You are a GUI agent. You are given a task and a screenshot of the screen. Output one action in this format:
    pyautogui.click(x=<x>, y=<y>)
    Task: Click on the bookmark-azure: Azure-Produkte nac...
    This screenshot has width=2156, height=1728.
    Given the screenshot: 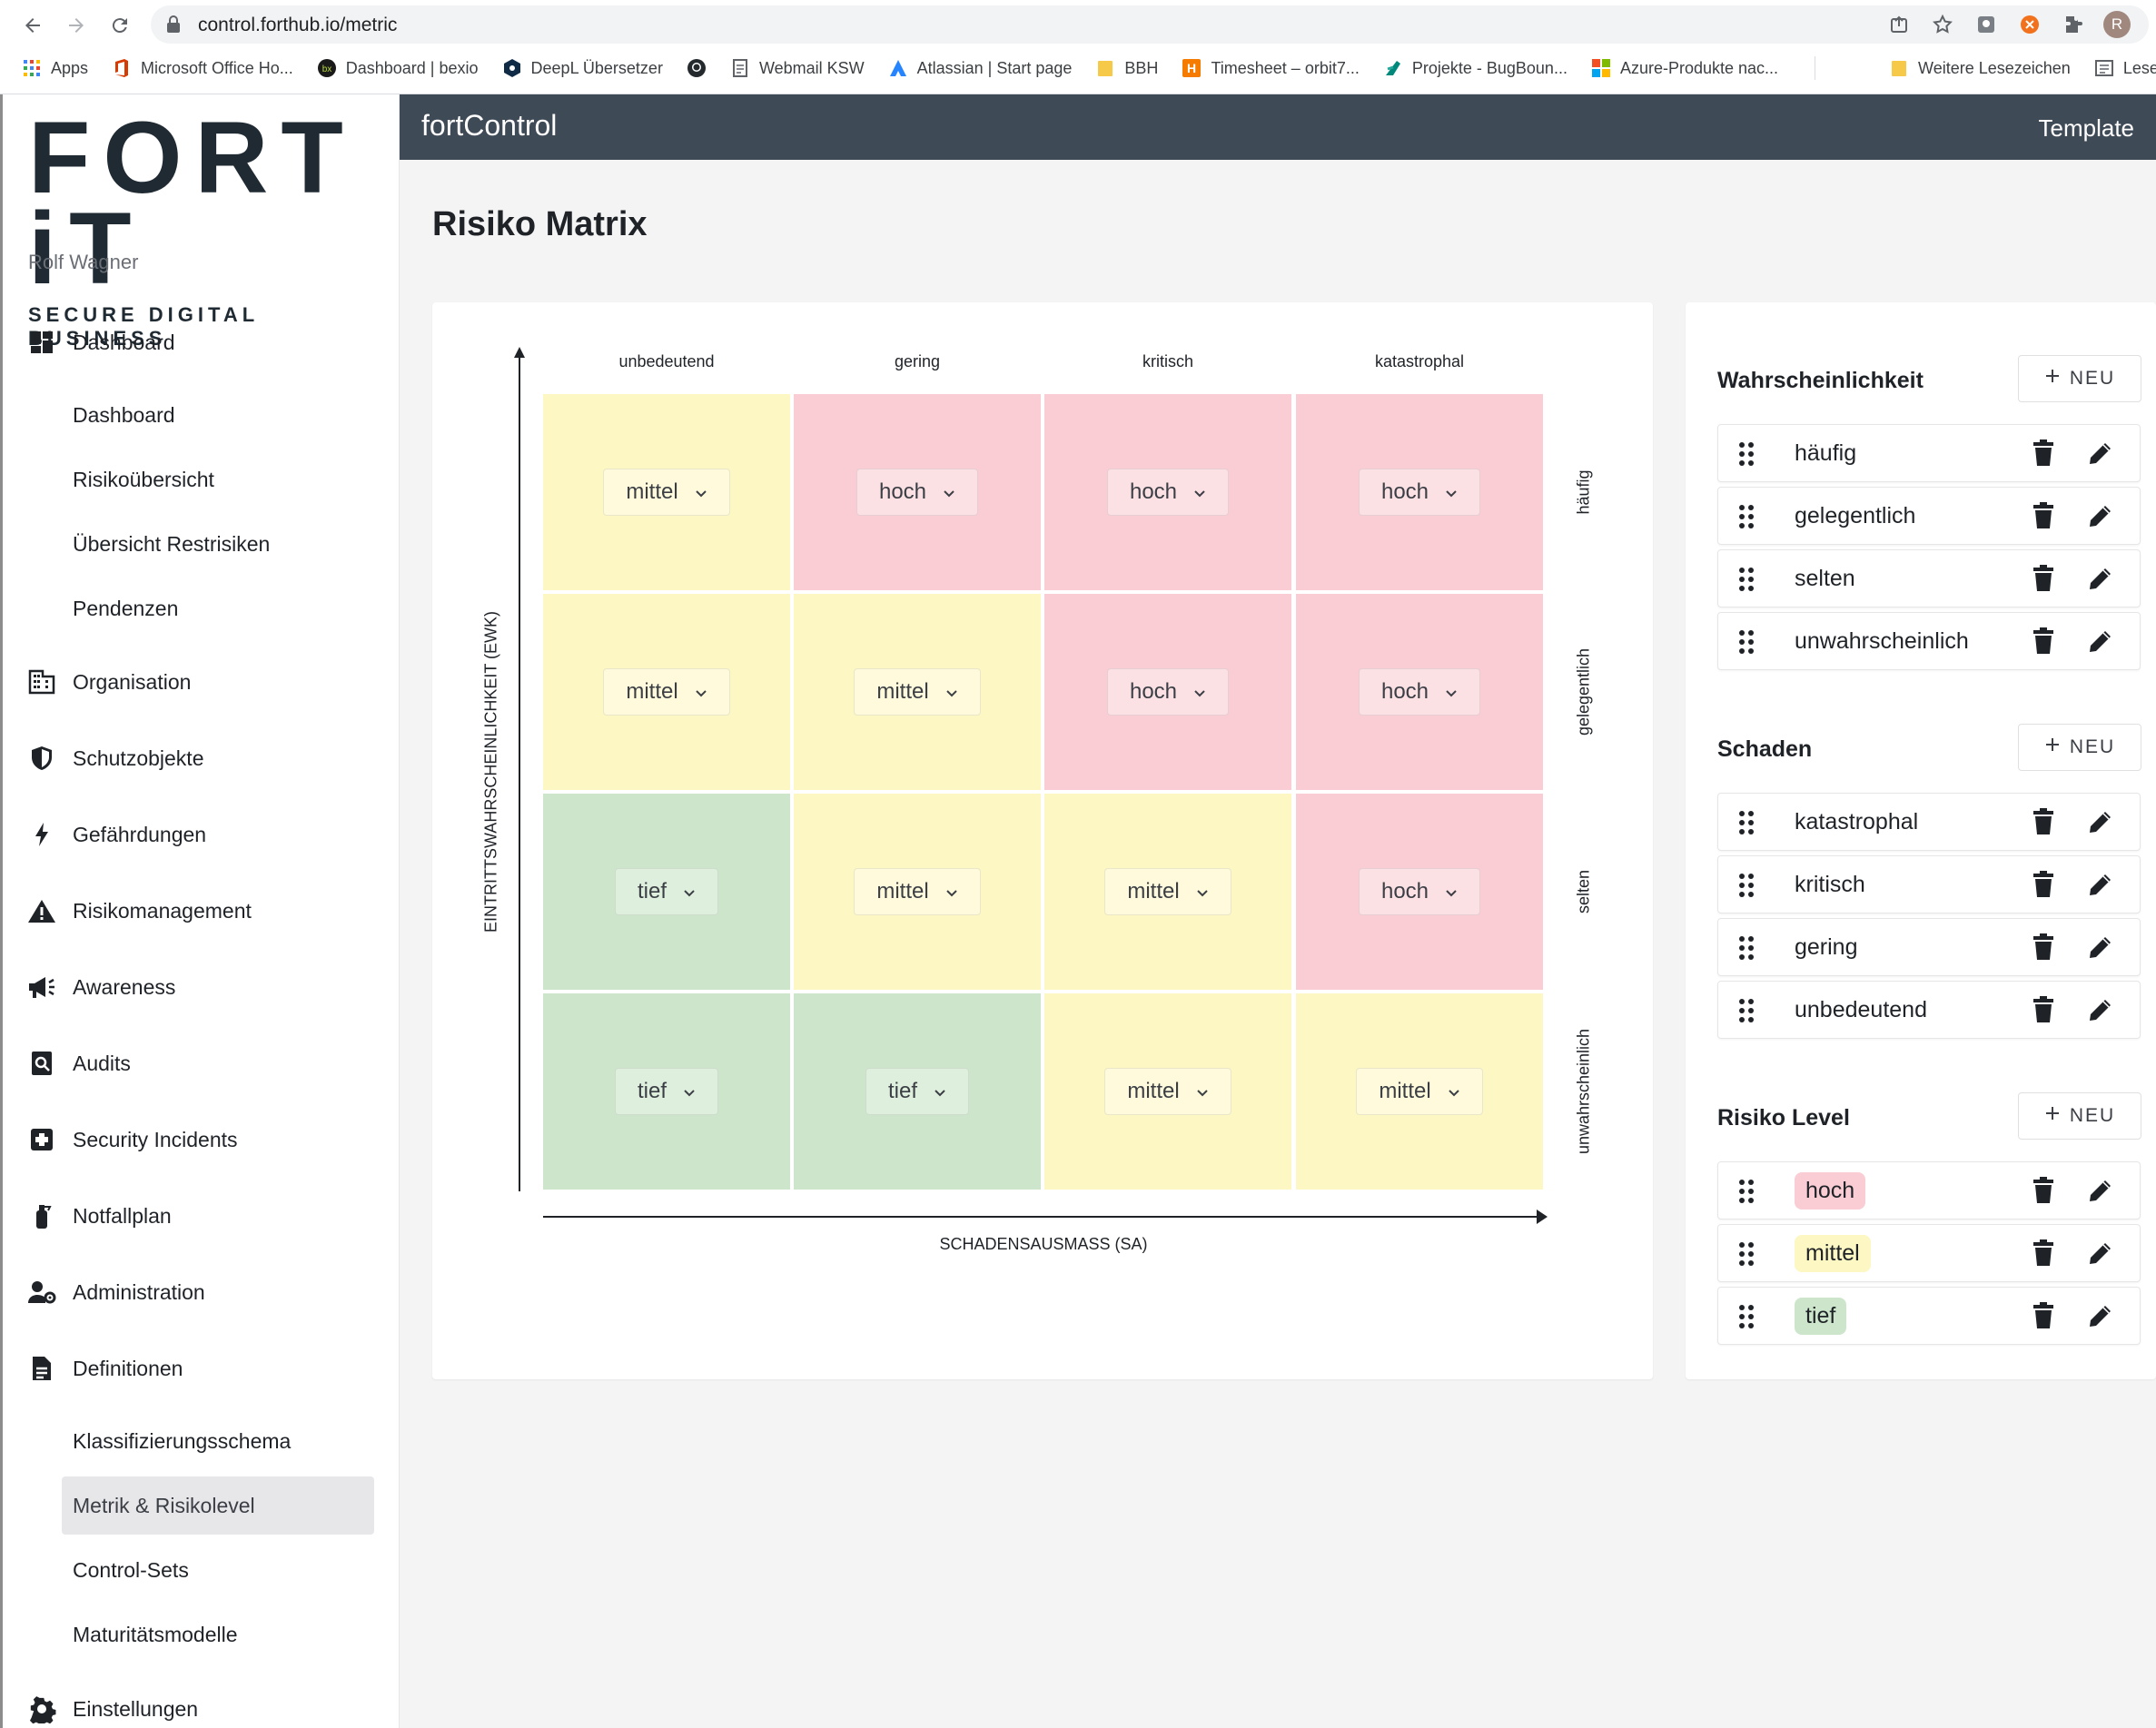 What is the action you would take?
    pyautogui.click(x=1684, y=68)
    